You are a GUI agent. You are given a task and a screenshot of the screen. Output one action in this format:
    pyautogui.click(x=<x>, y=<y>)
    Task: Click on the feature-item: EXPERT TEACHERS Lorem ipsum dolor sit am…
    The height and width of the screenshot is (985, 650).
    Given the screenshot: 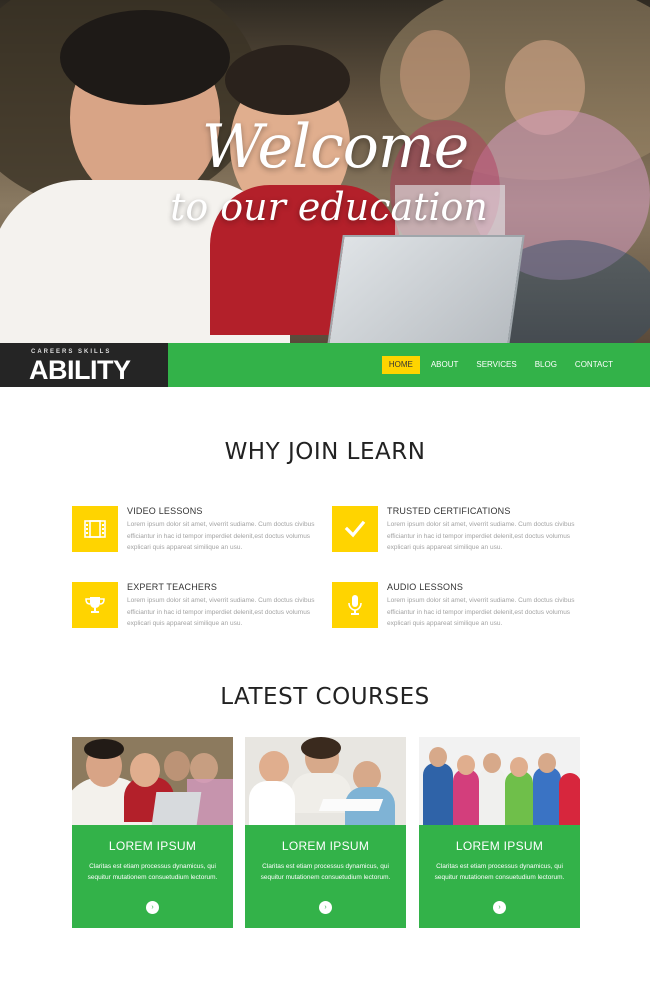 What is the action you would take?
    pyautogui.click(x=197, y=612)
    